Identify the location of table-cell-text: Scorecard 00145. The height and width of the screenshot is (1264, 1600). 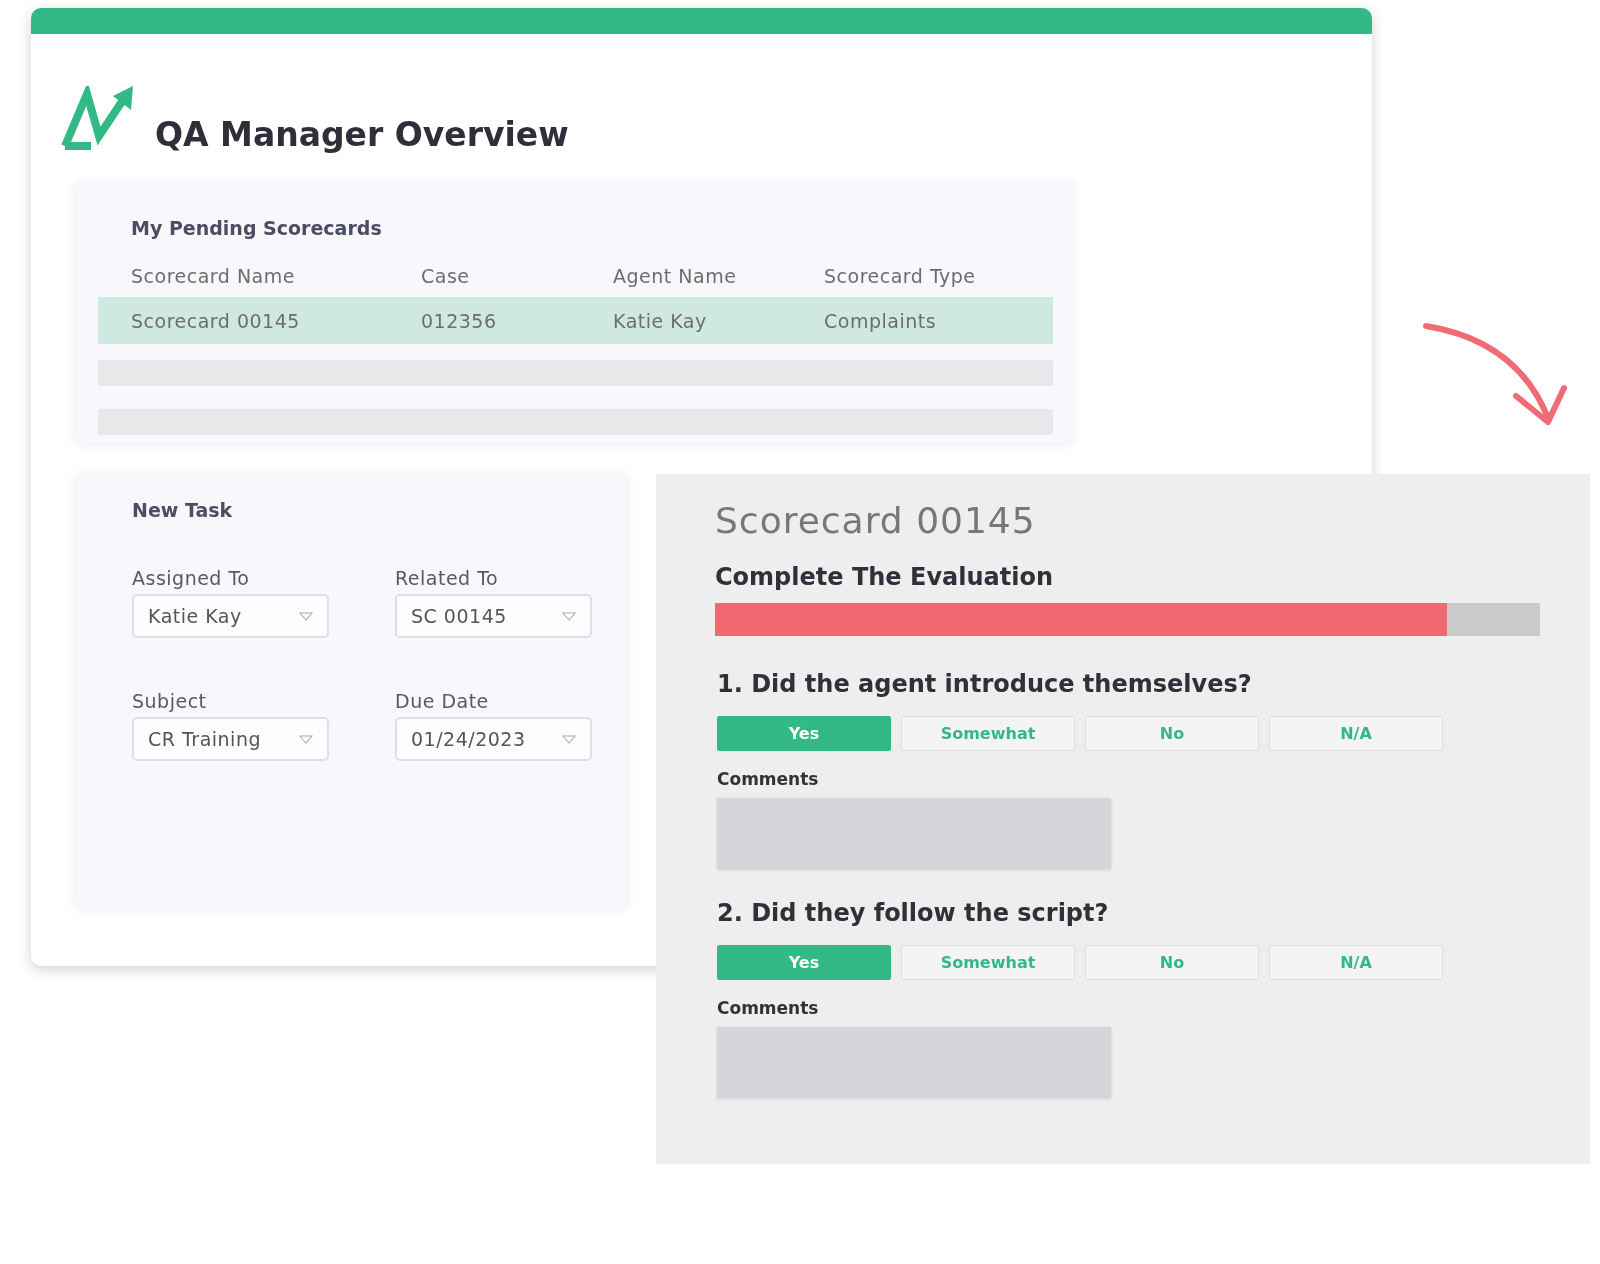
(216, 320).